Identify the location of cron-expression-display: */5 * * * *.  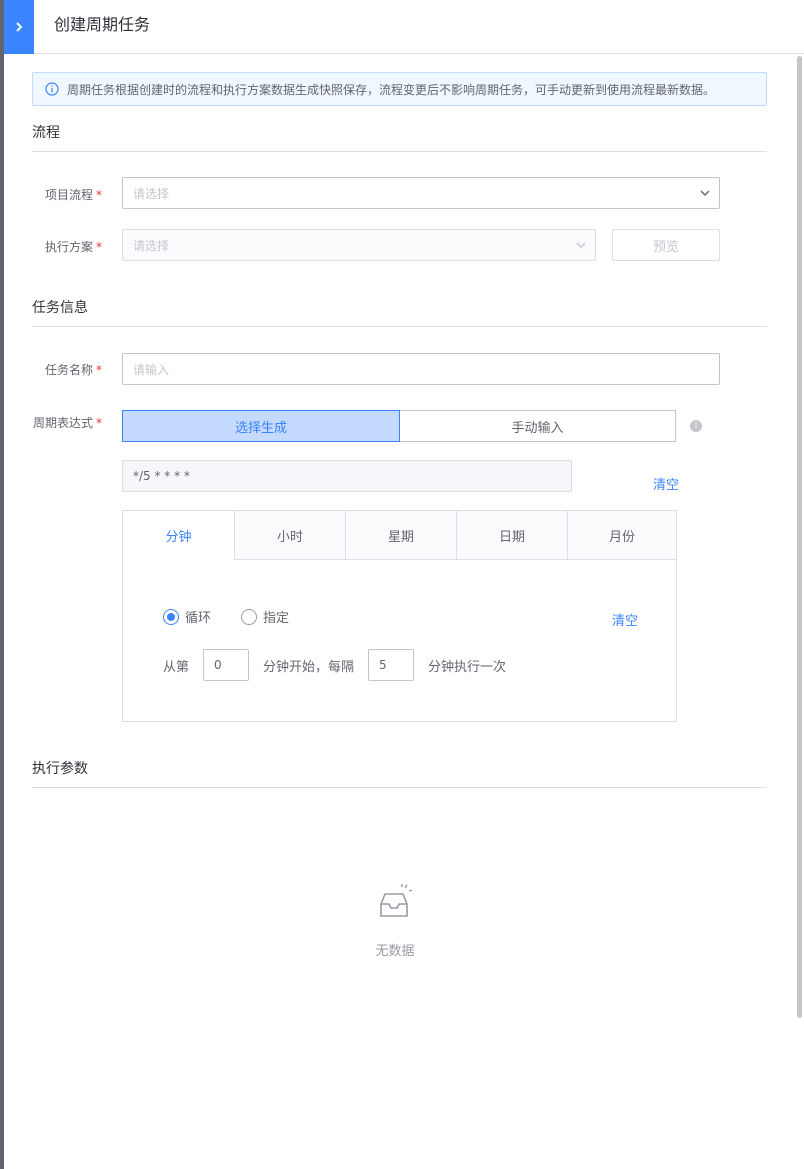
(347, 476).